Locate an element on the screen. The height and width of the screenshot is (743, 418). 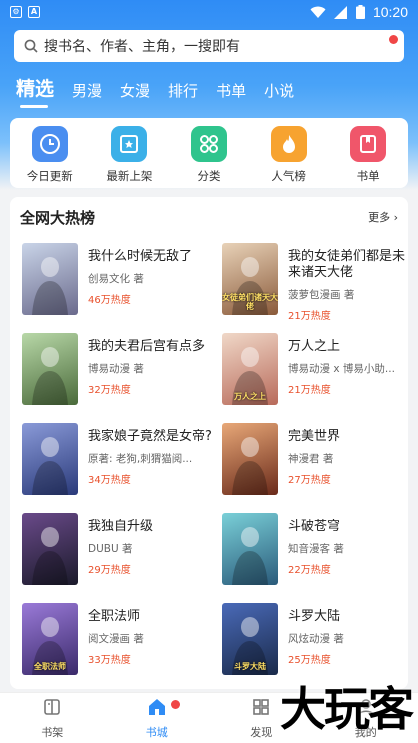
category-label: 今日更新 is located at coordinates (49, 176).